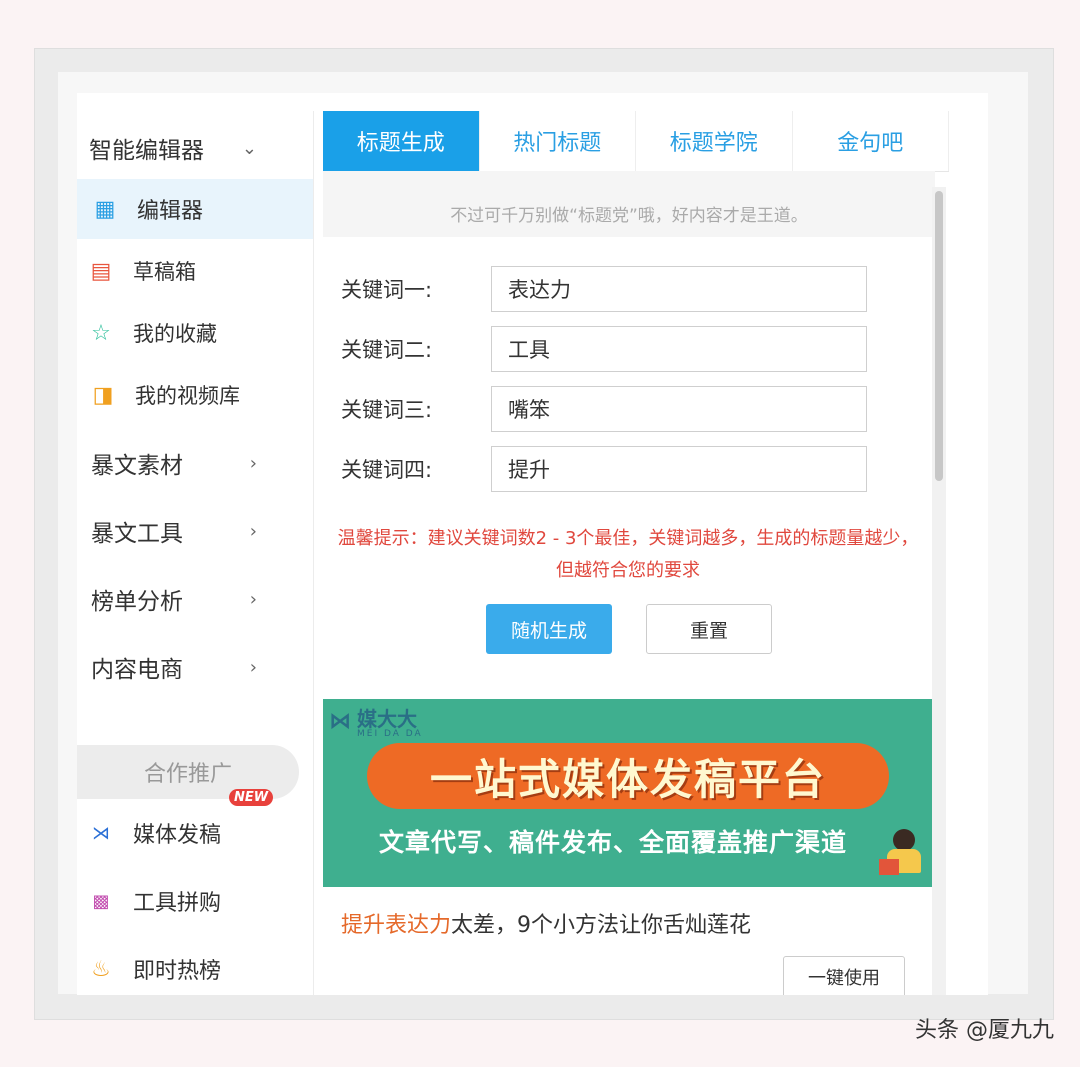  Describe the element at coordinates (627, 779) in the screenshot. I see `banner-title: 一站式媒体发稿平台` at that location.